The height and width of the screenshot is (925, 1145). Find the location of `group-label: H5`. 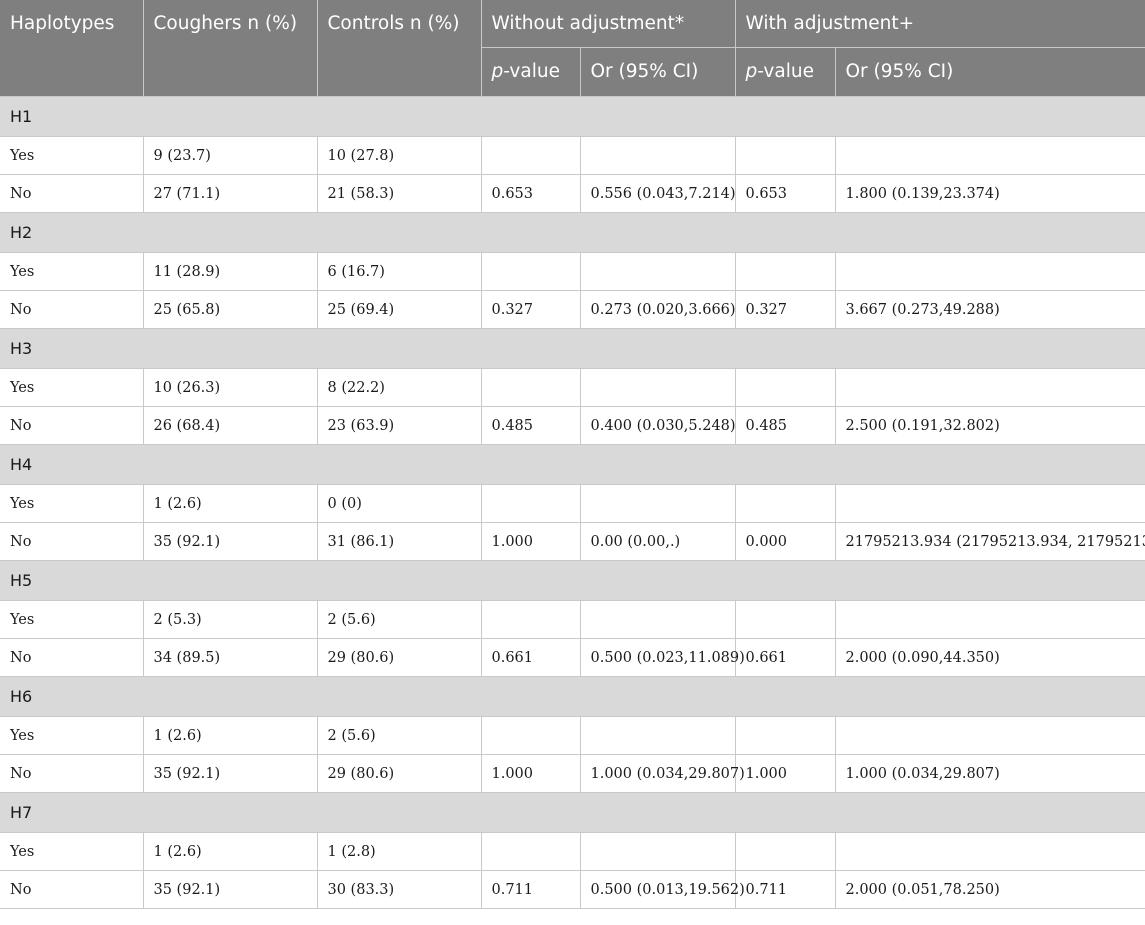

group-label: H5 is located at coordinates (572, 580).